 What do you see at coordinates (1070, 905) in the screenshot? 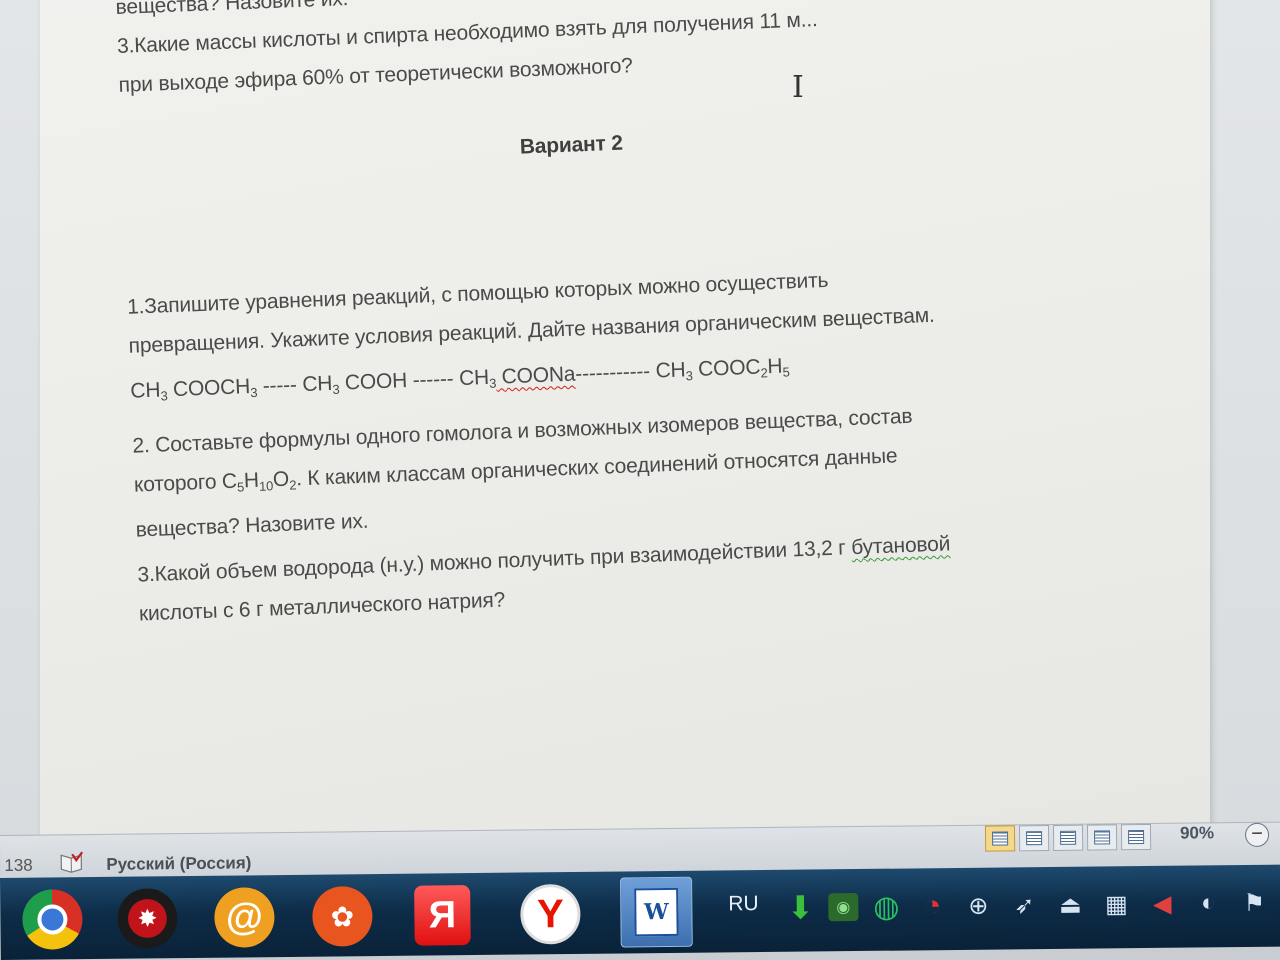
I see `eject-icon: ⏏` at bounding box center [1070, 905].